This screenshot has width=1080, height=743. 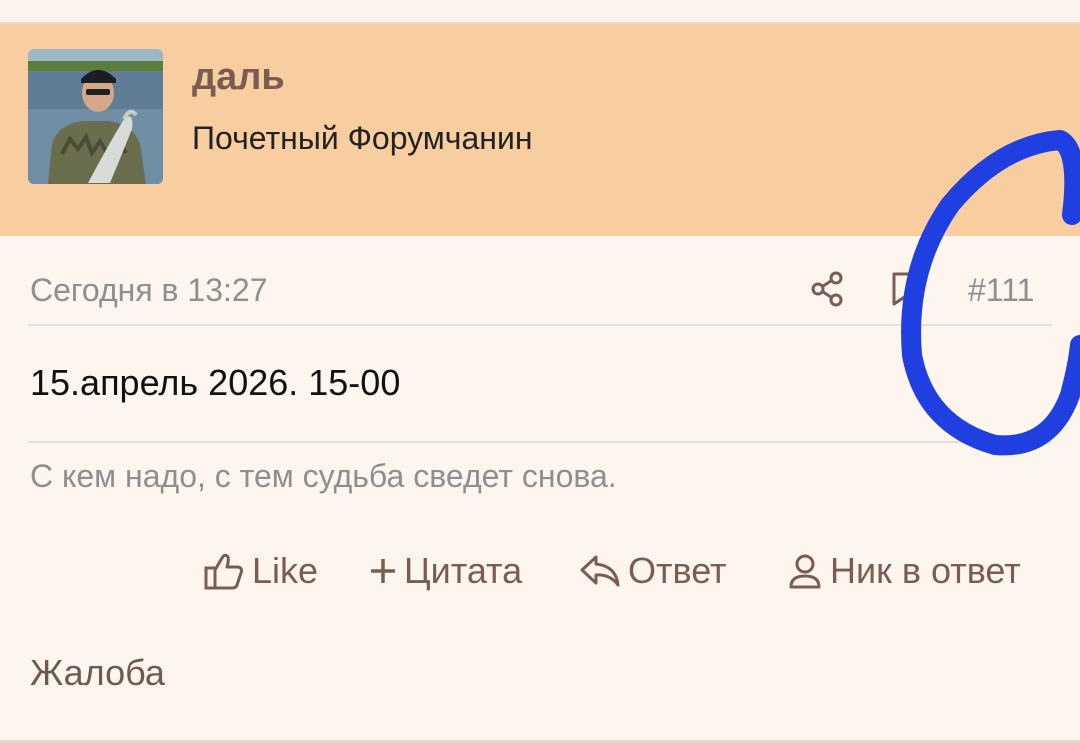 I want to click on nick-reply-label: Ник в ответ, so click(x=925, y=570).